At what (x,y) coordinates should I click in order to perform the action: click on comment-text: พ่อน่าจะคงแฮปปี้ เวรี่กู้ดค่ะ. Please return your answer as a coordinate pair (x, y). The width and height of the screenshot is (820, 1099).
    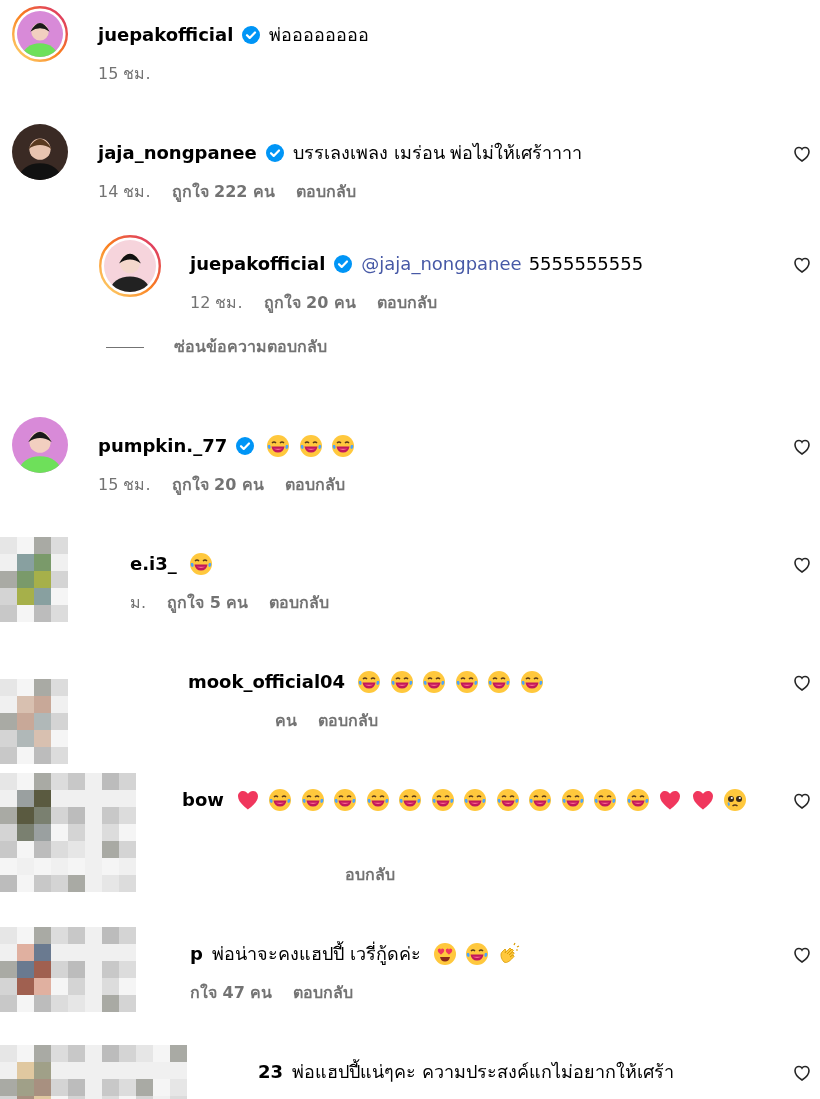
    Looking at the image, I should click on (316, 954).